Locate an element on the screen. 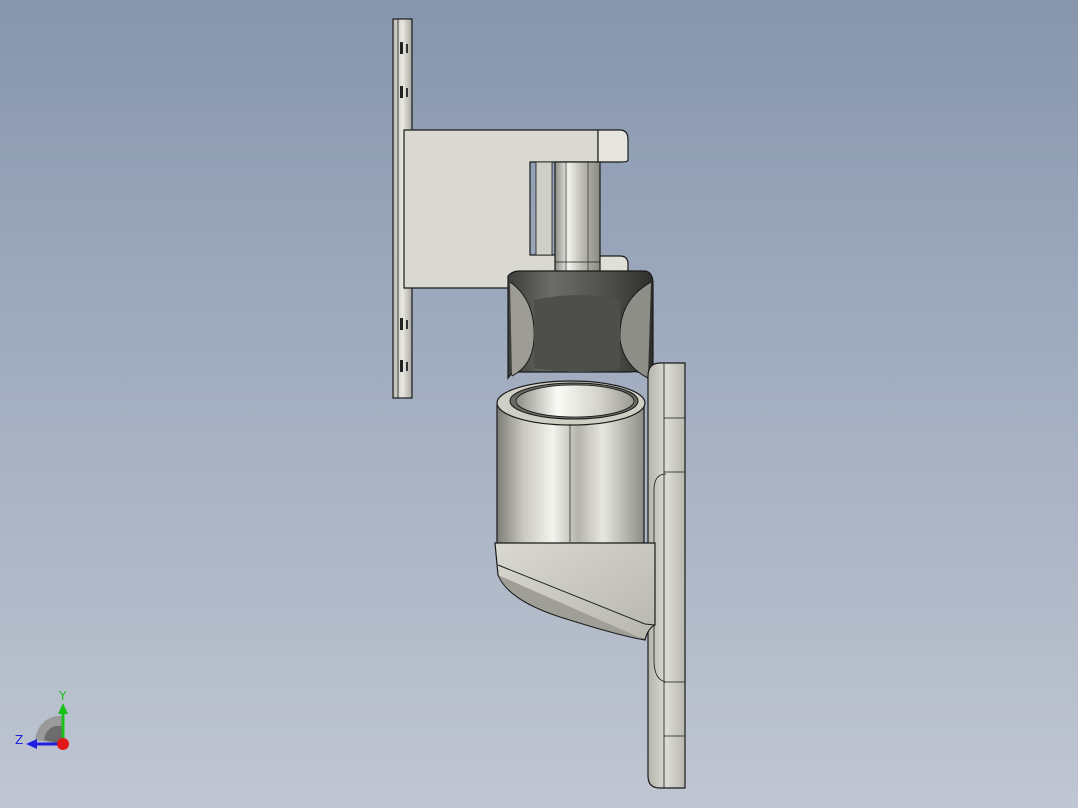 The width and height of the screenshot is (1078, 808). y-axis-label: Y is located at coordinates (62, 696).